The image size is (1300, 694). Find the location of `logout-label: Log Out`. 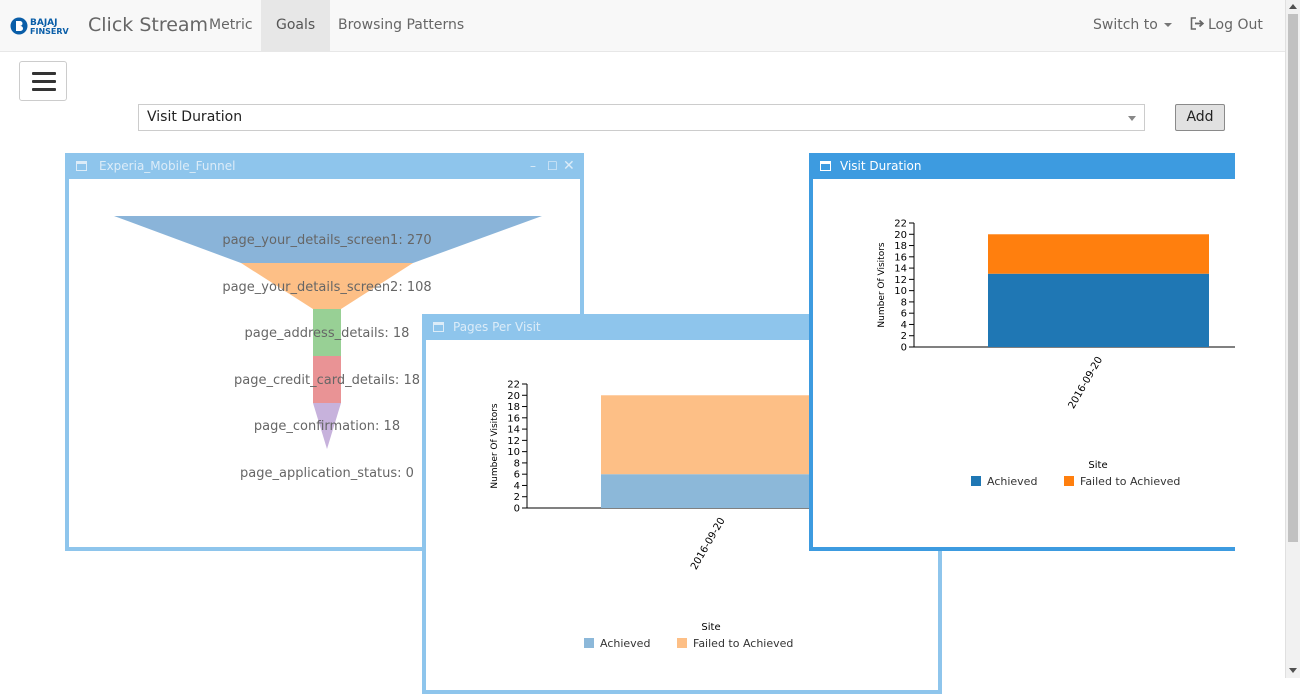

logout-label: Log Out is located at coordinates (1235, 25).